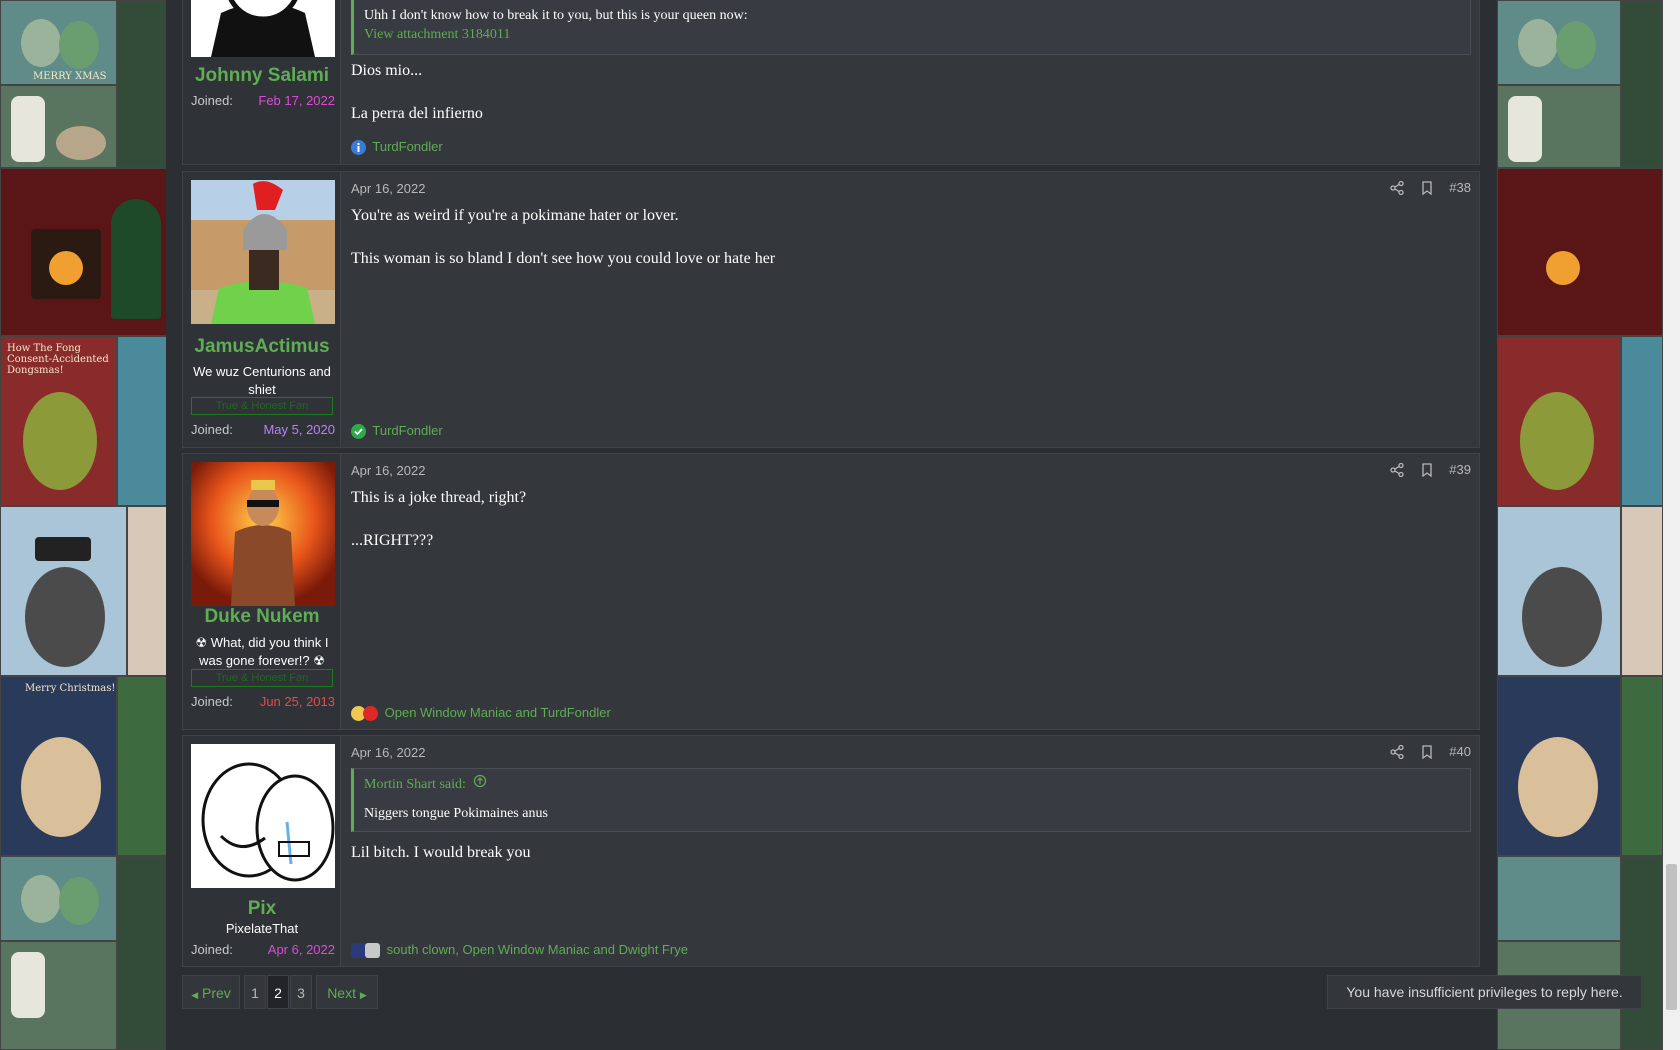 Image resolution: width=1680 pixels, height=1050 pixels. Describe the element at coordinates (912, 785) in the screenshot. I see `quote-header: Mortin Shart said:` at that location.